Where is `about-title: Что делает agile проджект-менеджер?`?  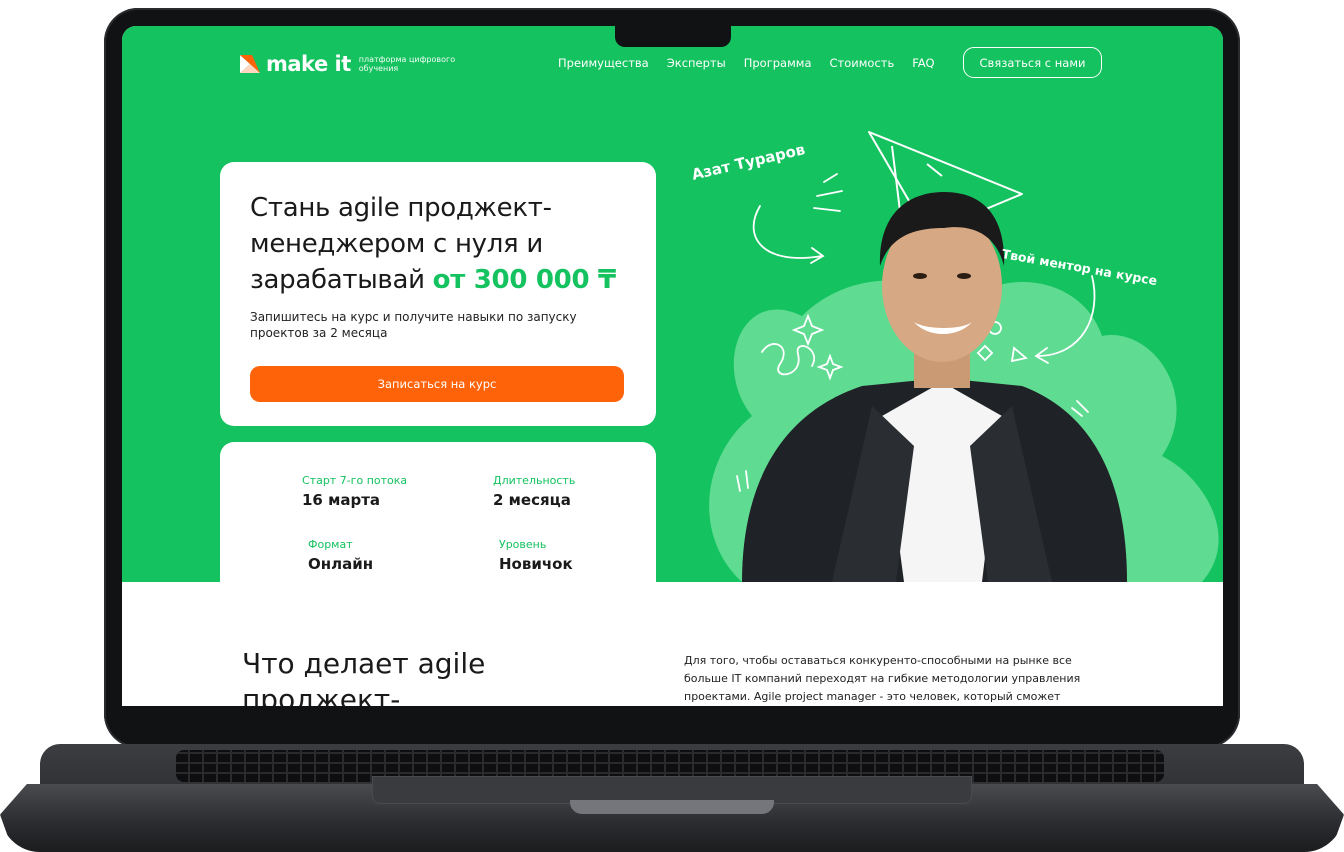 about-title: Что делает agile проджект-менеджер? is located at coordinates (364, 676).